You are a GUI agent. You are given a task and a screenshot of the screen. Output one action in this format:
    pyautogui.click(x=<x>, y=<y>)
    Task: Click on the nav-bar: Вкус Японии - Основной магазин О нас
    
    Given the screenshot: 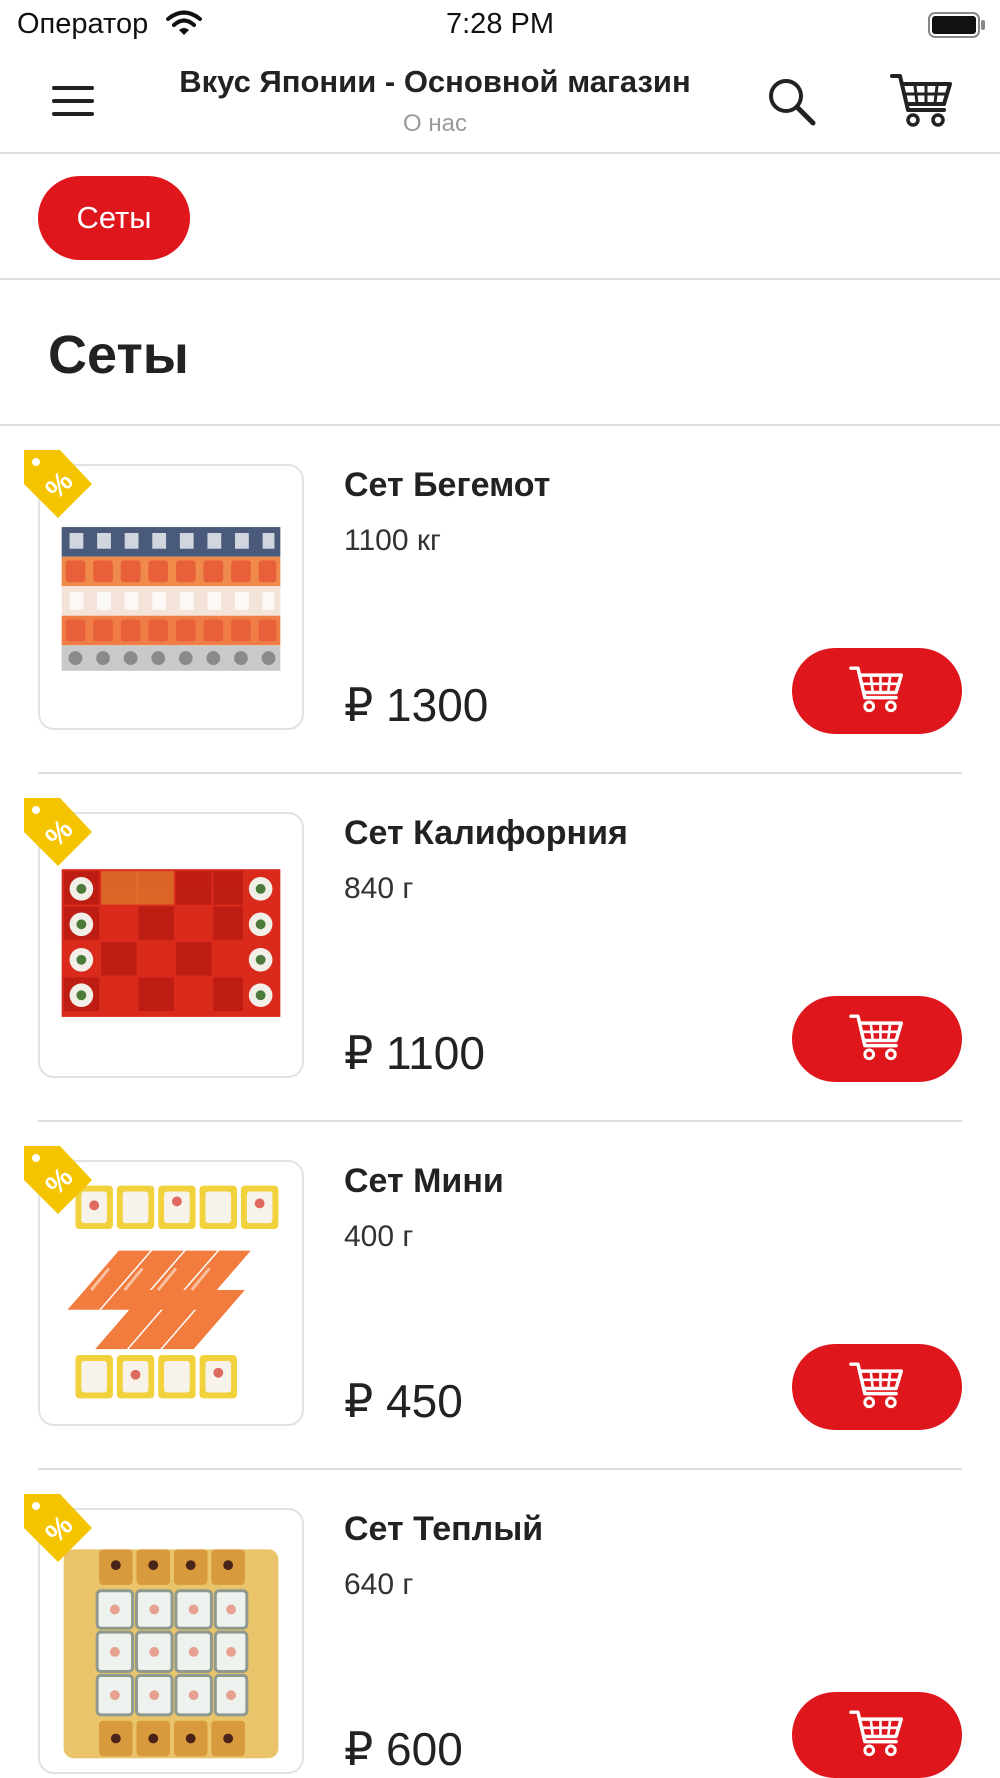 What is the action you would take?
    pyautogui.click(x=500, y=103)
    